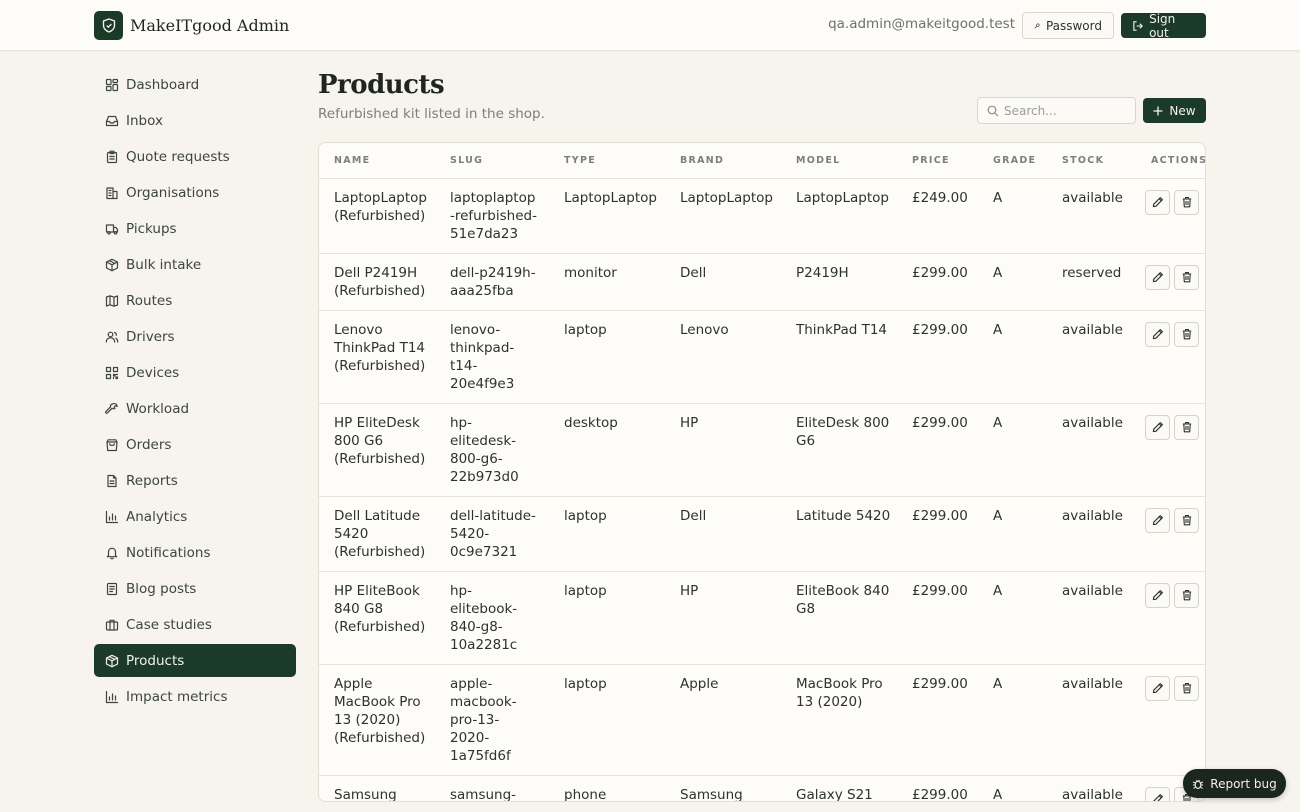 This screenshot has width=1300, height=812. Describe the element at coordinates (723, 450) in the screenshot. I see `cell-brand: HP` at that location.